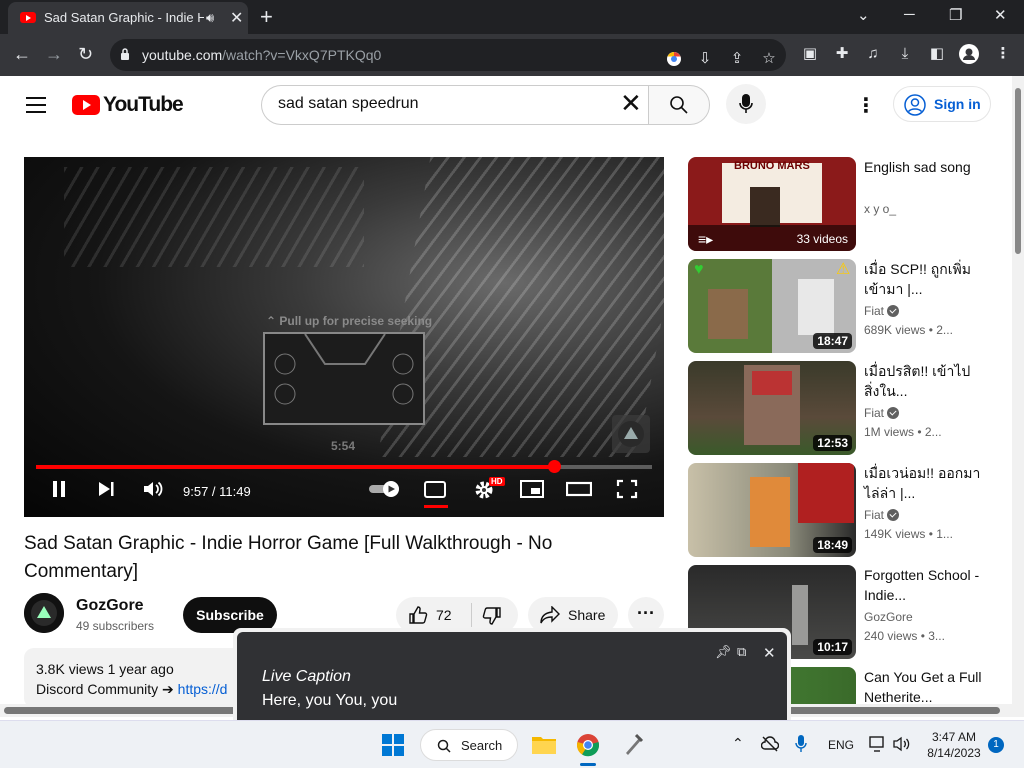 The width and height of the screenshot is (1024, 768). Describe the element at coordinates (44, 613) in the screenshot. I see `channel-avatar` at that location.